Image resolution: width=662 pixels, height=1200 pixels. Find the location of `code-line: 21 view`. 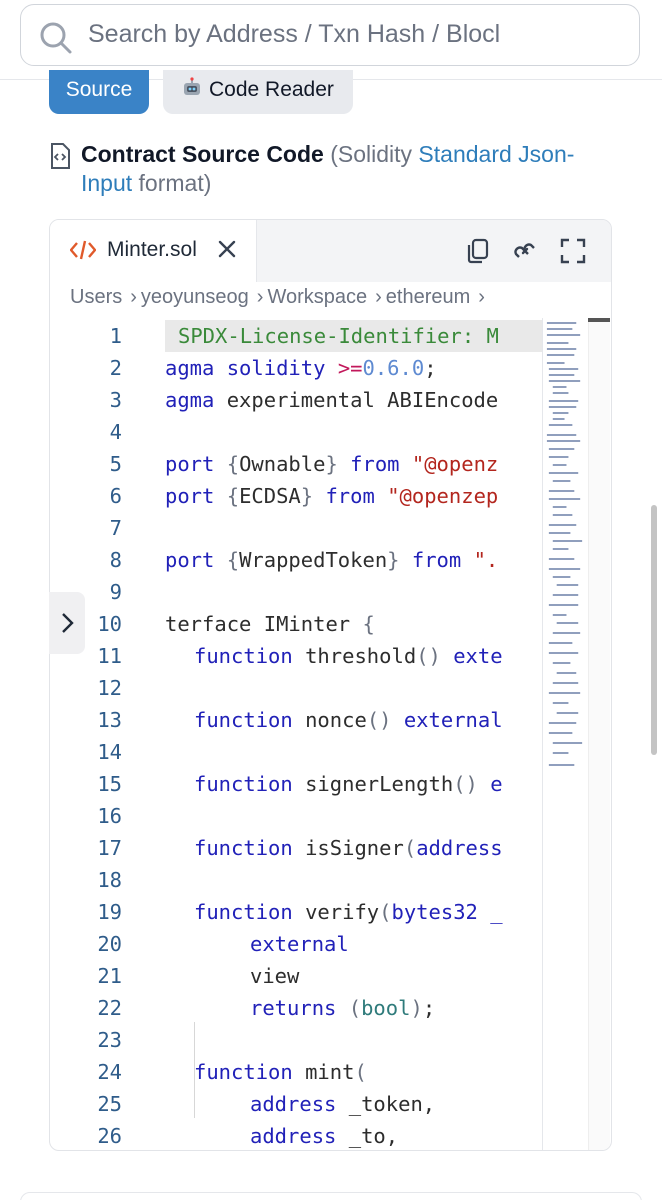

code-line: 21 view is located at coordinates (320, 976).